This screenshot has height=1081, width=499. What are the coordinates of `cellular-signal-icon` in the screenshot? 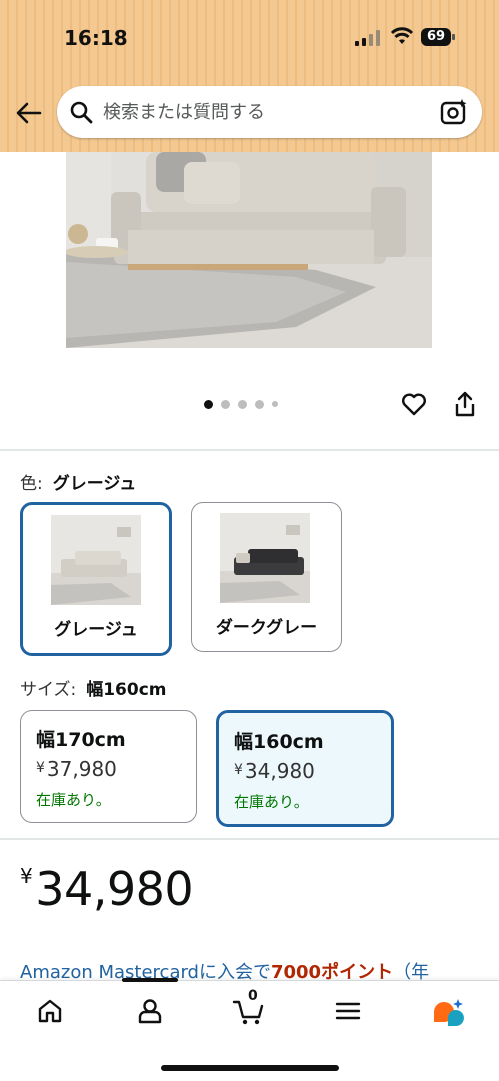 It's located at (367, 38).